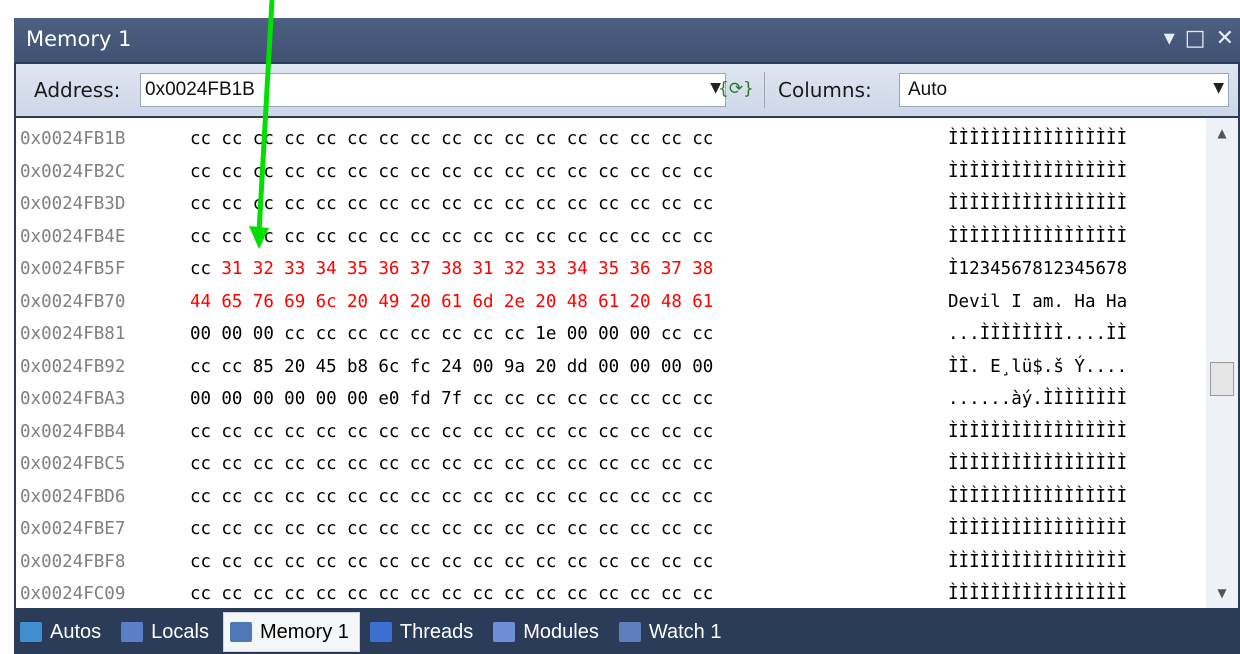 The width and height of the screenshot is (1240, 654). What do you see at coordinates (627, 40) in the screenshot?
I see `title-bar: Memory 1 ▾ □ ✕` at bounding box center [627, 40].